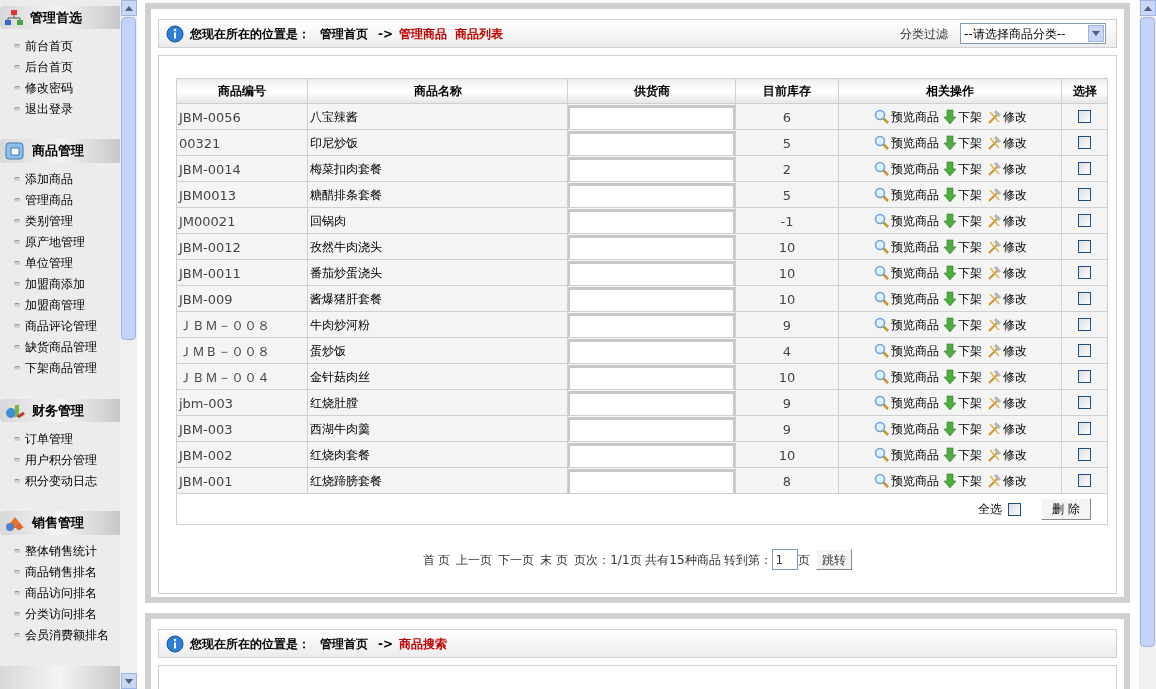 The image size is (1156, 689). I want to click on sidebar-link: 用户积分管理, so click(61, 459).